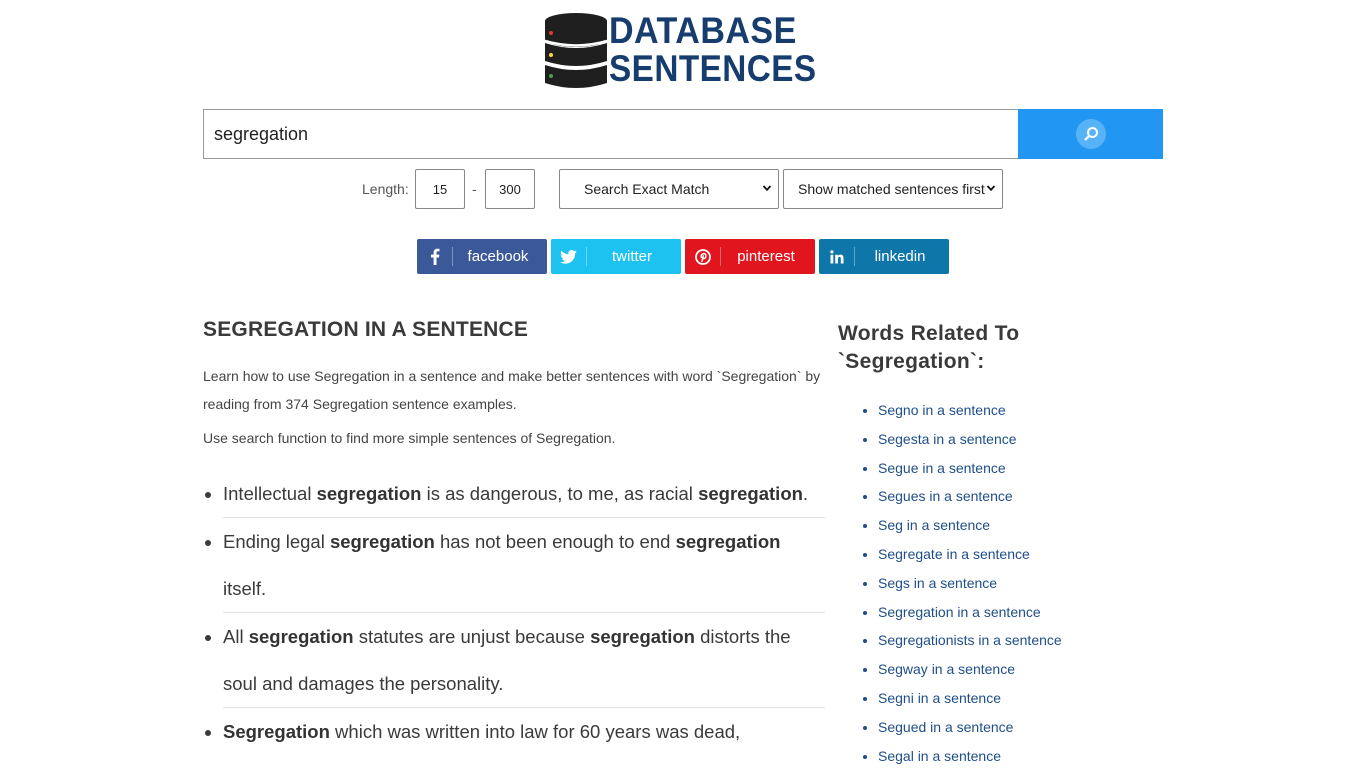 The width and height of the screenshot is (1366, 770). I want to click on share-linkedin-button: linkedin, so click(884, 256).